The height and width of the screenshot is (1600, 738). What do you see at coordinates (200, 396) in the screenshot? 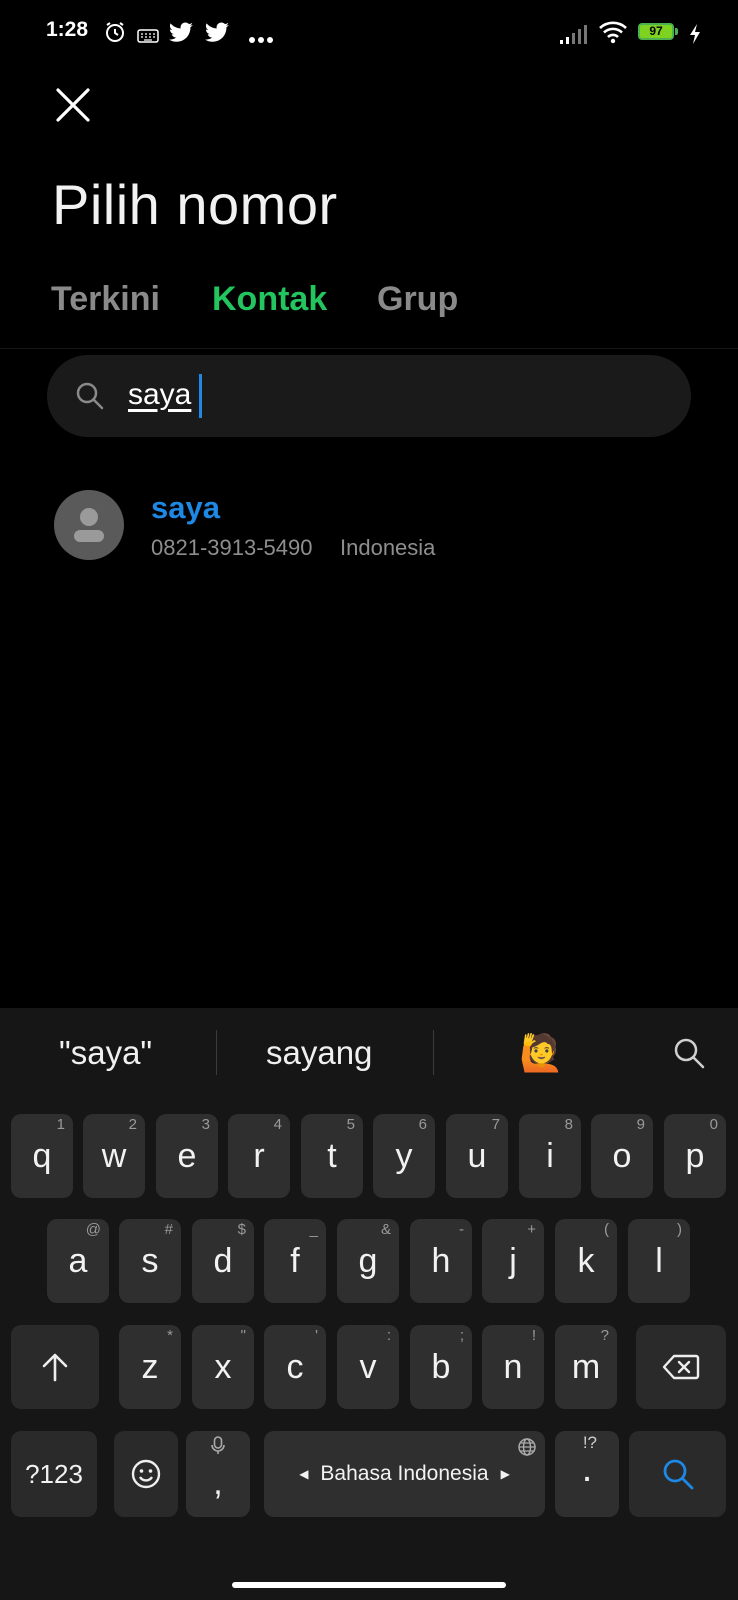
I see `text-caret` at bounding box center [200, 396].